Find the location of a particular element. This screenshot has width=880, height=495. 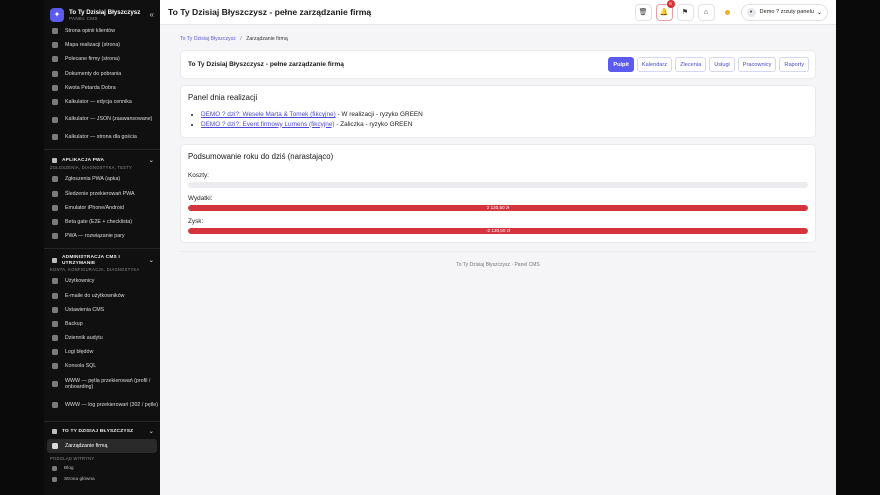

section-subtitle: KONTA, KONFIGURACJA, DIAGNOSTYKA is located at coordinates (95, 270).